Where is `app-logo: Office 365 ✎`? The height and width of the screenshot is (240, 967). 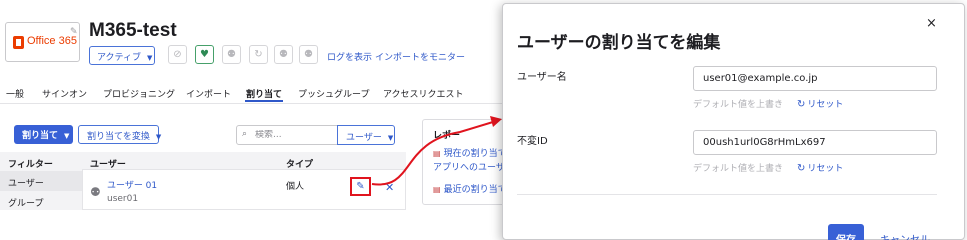 app-logo: Office 365 ✎ is located at coordinates (42, 42).